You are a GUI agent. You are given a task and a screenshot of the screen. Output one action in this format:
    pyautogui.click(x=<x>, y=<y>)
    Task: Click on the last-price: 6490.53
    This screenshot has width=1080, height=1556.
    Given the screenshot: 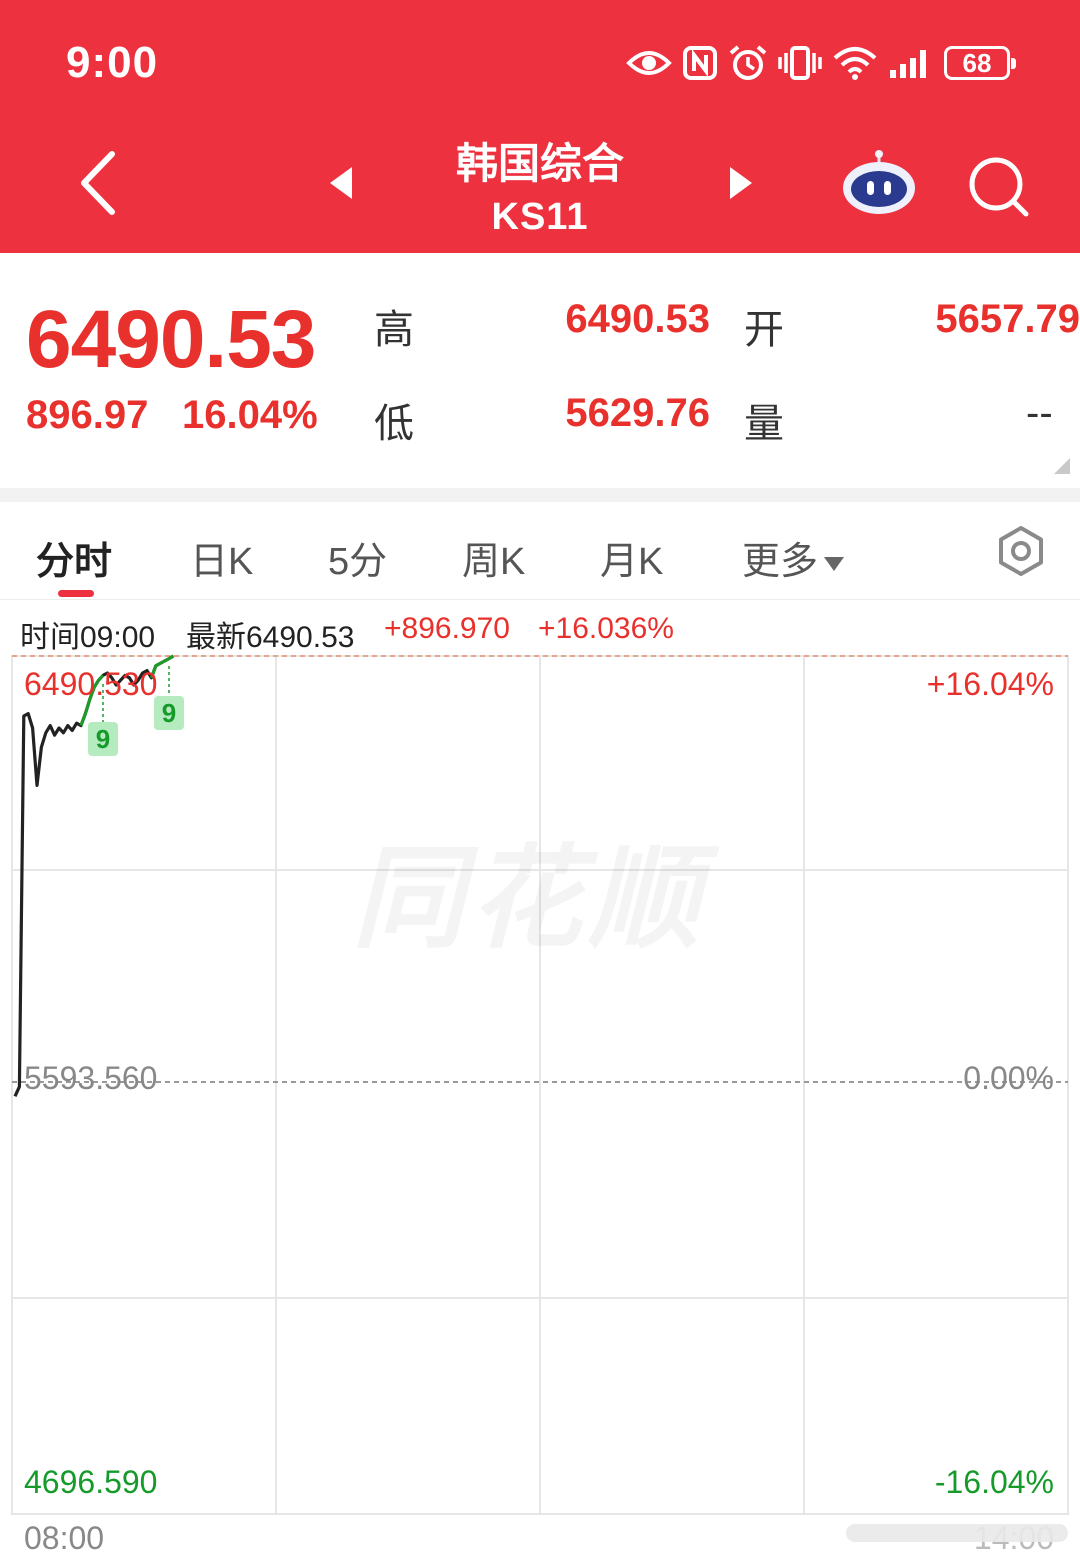 What is the action you would take?
    pyautogui.click(x=171, y=339)
    